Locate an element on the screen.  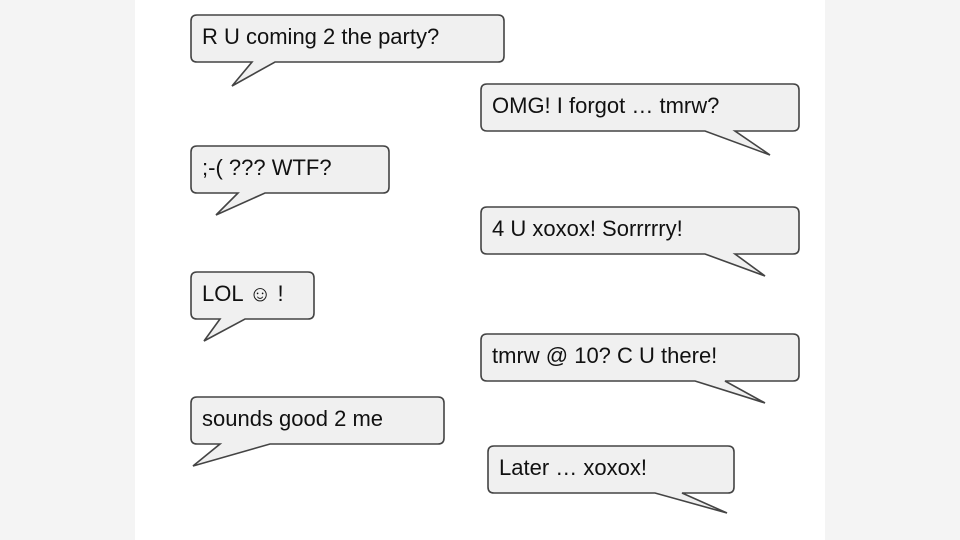
message-text: ;-( ??? WTF? is located at coordinates (267, 167).